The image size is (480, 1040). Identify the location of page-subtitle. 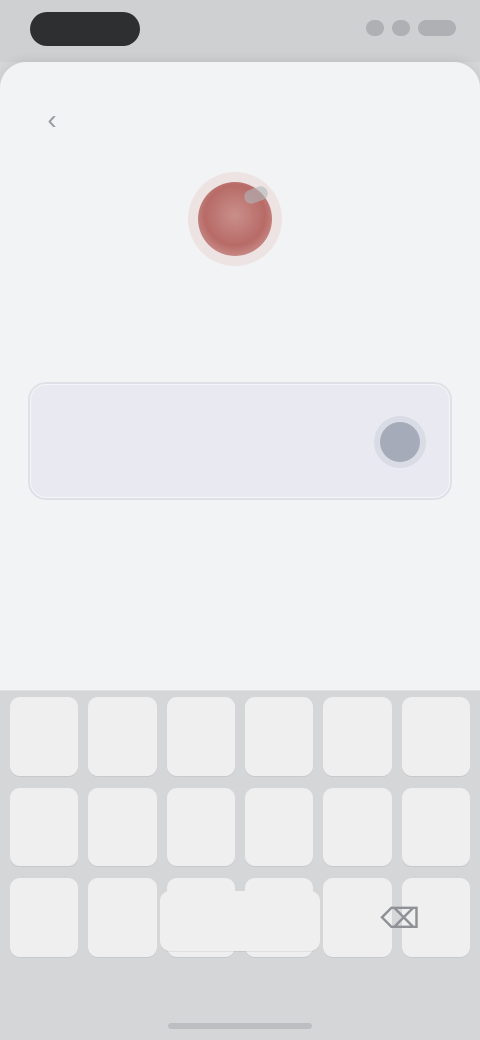
(240, 341).